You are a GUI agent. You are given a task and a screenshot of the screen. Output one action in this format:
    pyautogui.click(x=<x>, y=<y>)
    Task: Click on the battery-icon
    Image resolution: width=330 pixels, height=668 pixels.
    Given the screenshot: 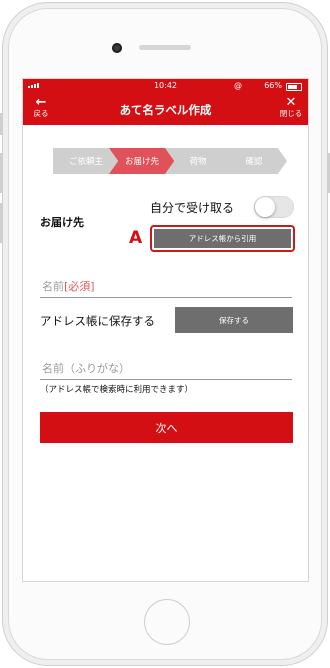 What is the action you would take?
    pyautogui.click(x=294, y=87)
    